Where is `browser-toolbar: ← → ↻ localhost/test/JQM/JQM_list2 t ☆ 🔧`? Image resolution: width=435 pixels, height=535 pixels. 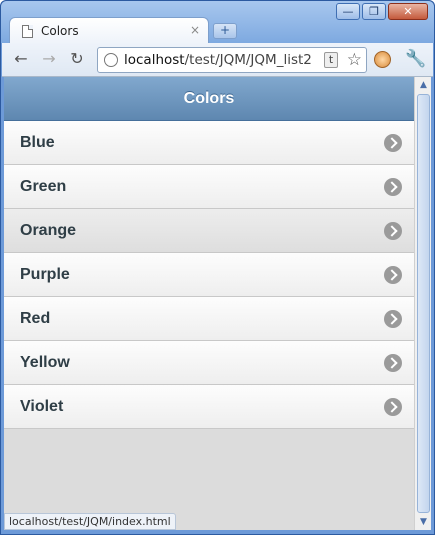 browser-toolbar: ← → ↻ localhost/test/JQM/JQM_list2 t ☆ 🔧 is located at coordinates (217, 60).